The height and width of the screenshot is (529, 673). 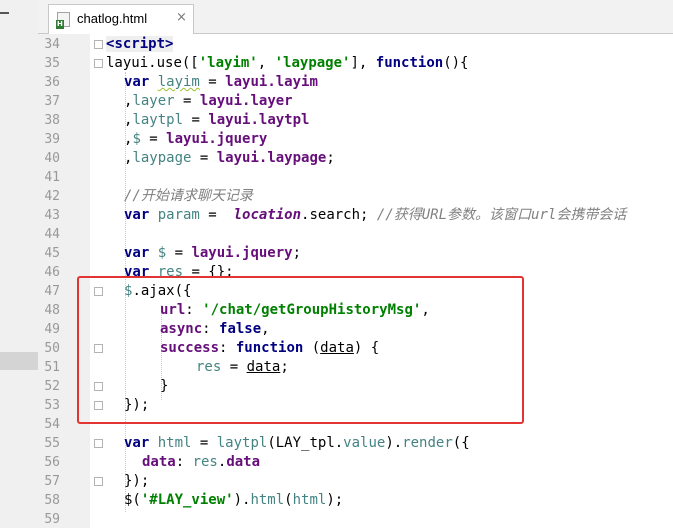 I want to click on code-comment: //获得URL参数。该窗口url会携带会话, so click(x=501, y=215).